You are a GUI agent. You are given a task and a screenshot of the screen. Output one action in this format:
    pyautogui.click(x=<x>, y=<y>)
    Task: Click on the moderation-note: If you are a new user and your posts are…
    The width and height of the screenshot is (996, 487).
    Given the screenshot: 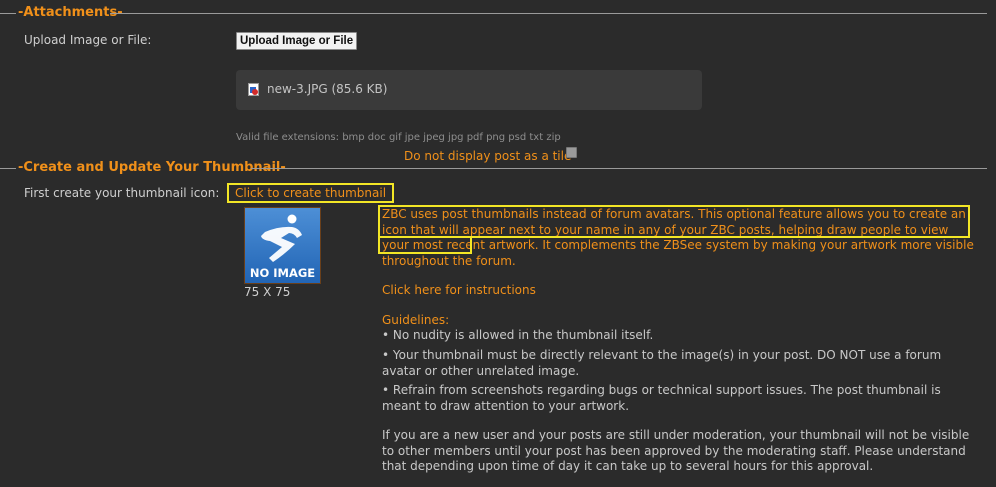 What is the action you would take?
    pyautogui.click(x=676, y=450)
    